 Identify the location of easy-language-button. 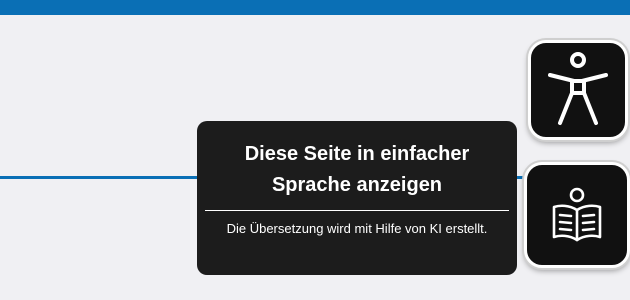
(577, 215).